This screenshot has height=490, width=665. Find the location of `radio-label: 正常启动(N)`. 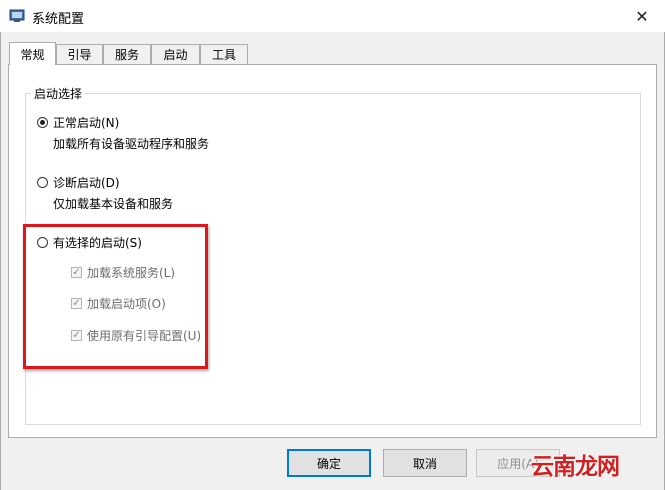

radio-label: 正常启动(N) is located at coordinates (86, 123).